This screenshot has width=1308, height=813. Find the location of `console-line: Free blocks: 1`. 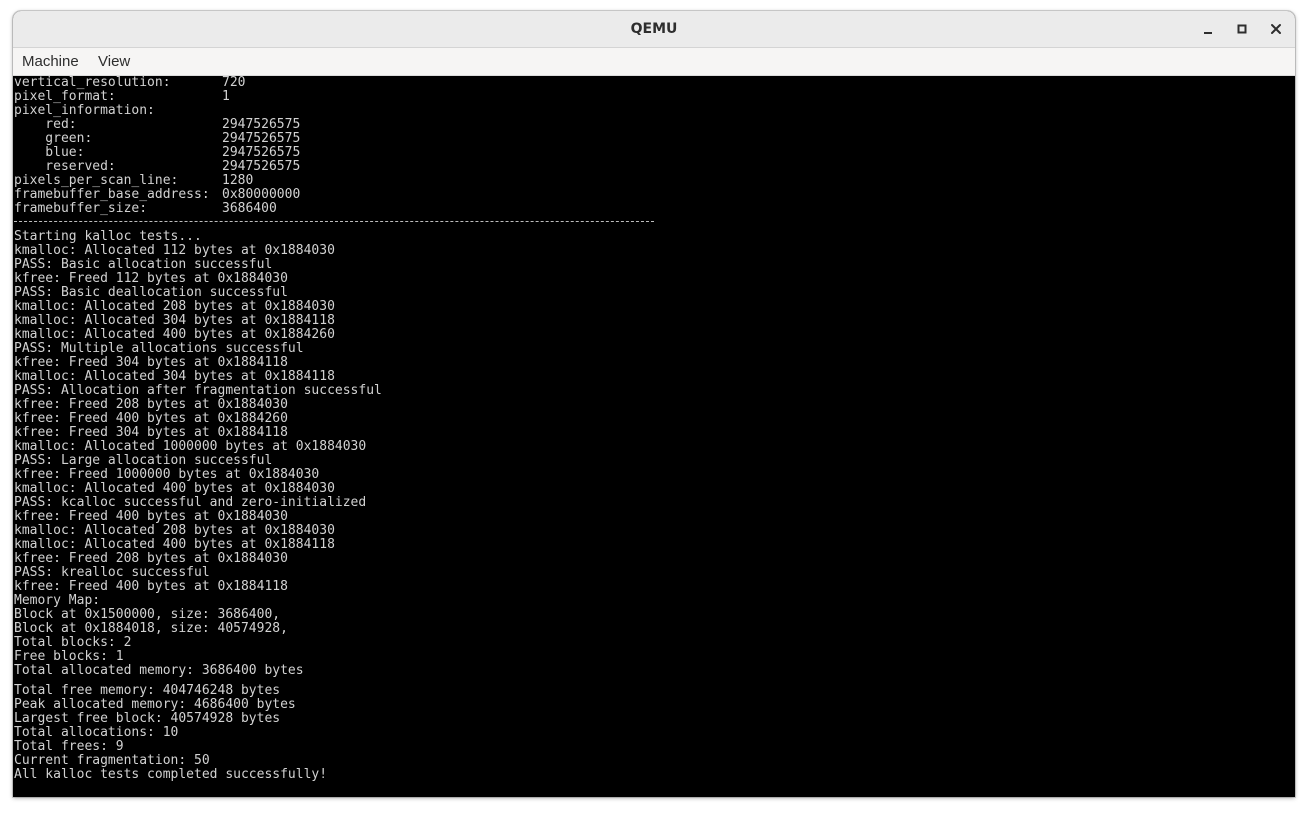

console-line: Free blocks: 1 is located at coordinates (69, 656).